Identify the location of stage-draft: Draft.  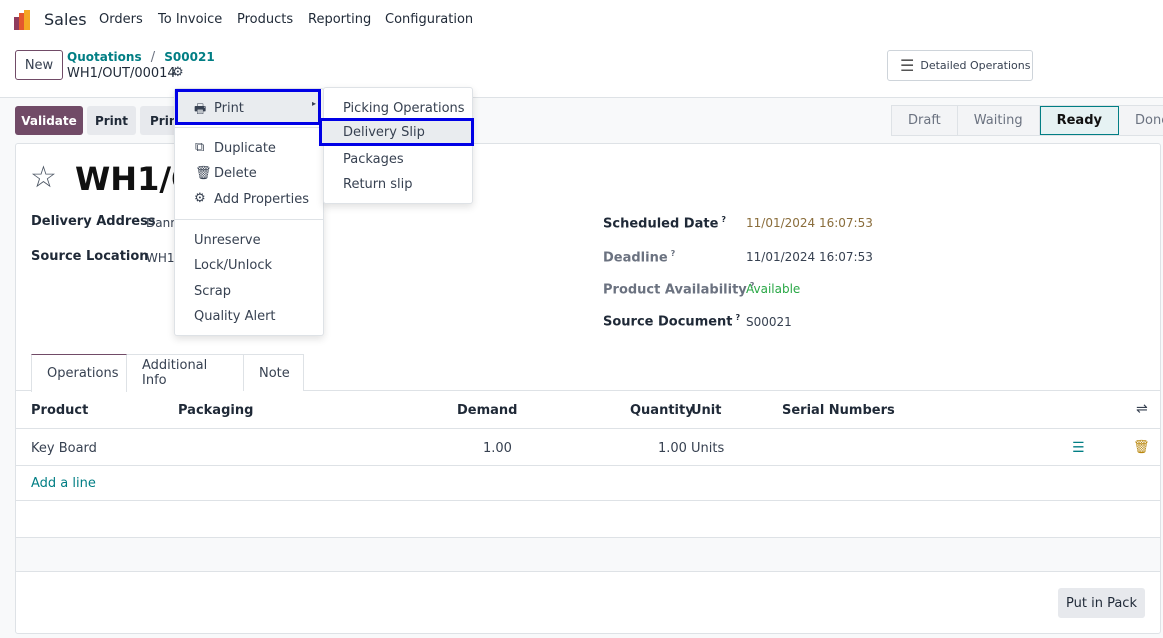
(925, 120).